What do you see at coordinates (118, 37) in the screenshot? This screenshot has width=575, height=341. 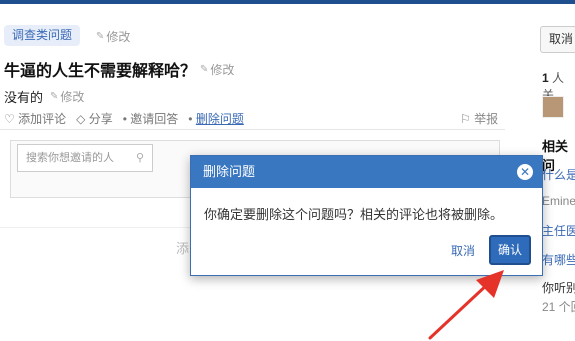 I see `edit-topic-label: 修改` at bounding box center [118, 37].